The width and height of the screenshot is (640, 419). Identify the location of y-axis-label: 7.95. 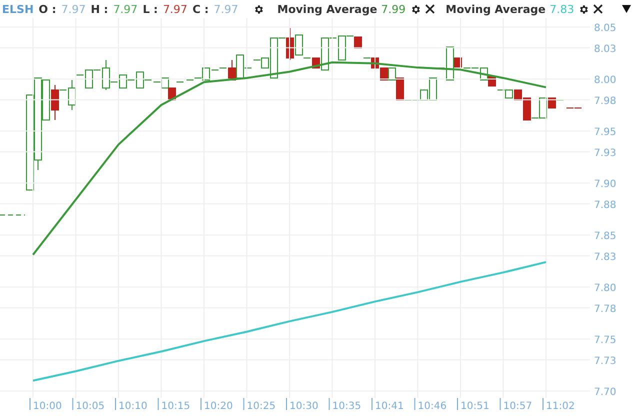
(605, 132).